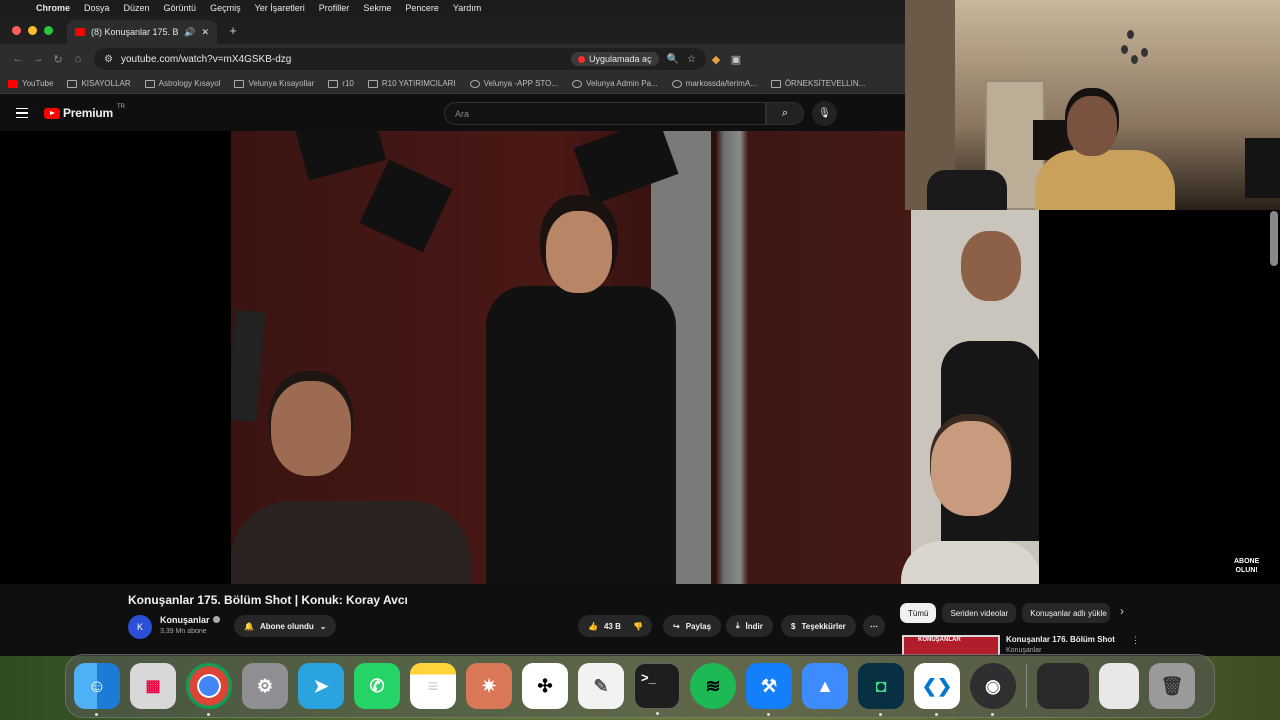 The image size is (1280, 720). I want to click on extension-2-icon: ▣, so click(736, 59).